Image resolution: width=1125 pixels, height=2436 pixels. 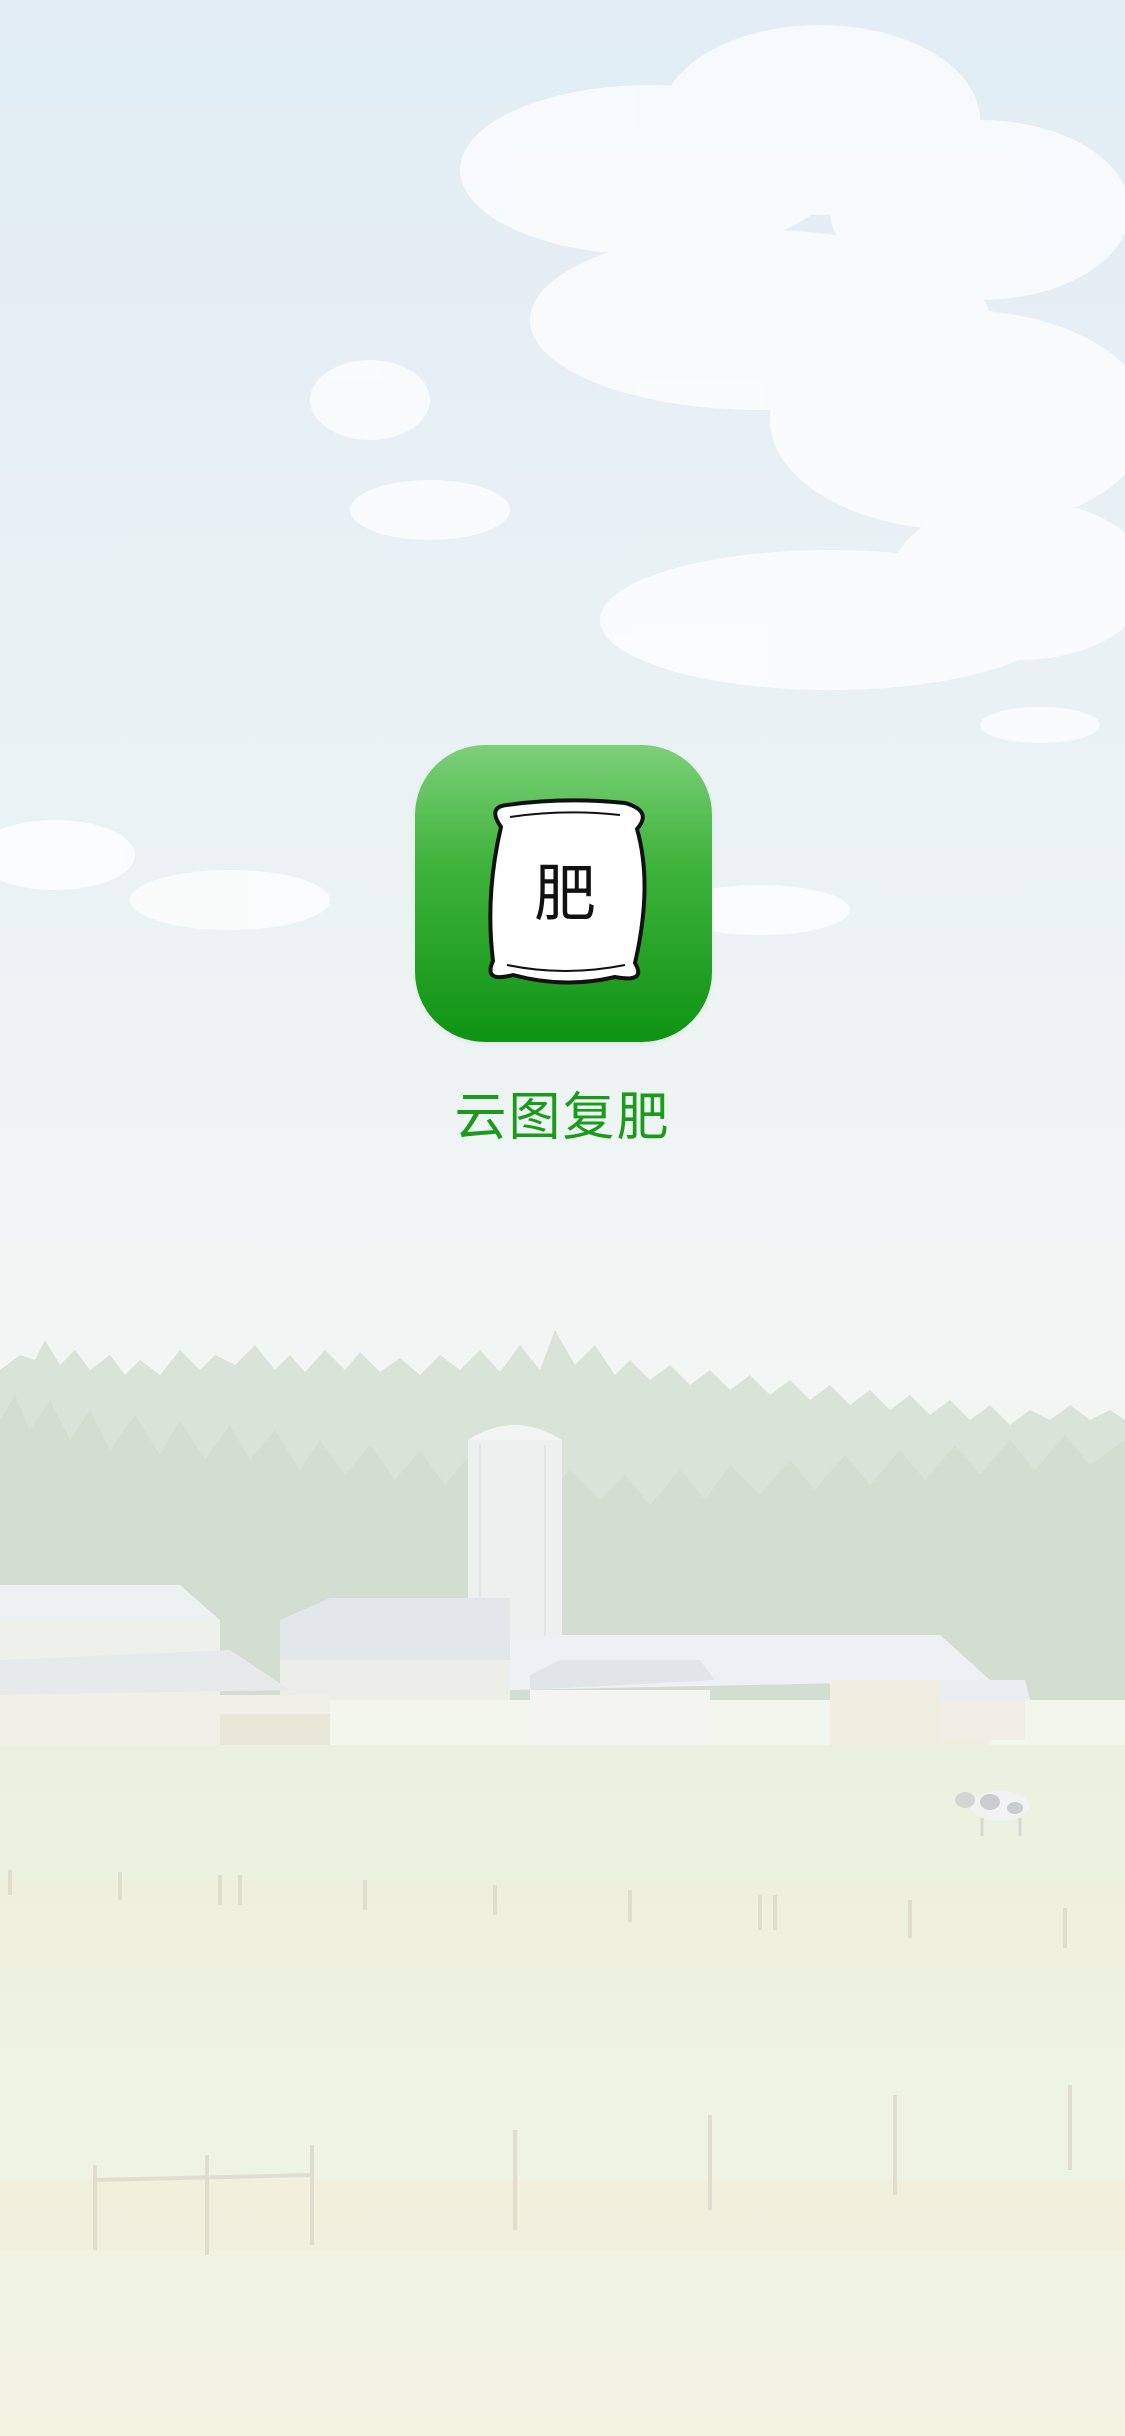 I want to click on app-logo: 肥, so click(x=563, y=893).